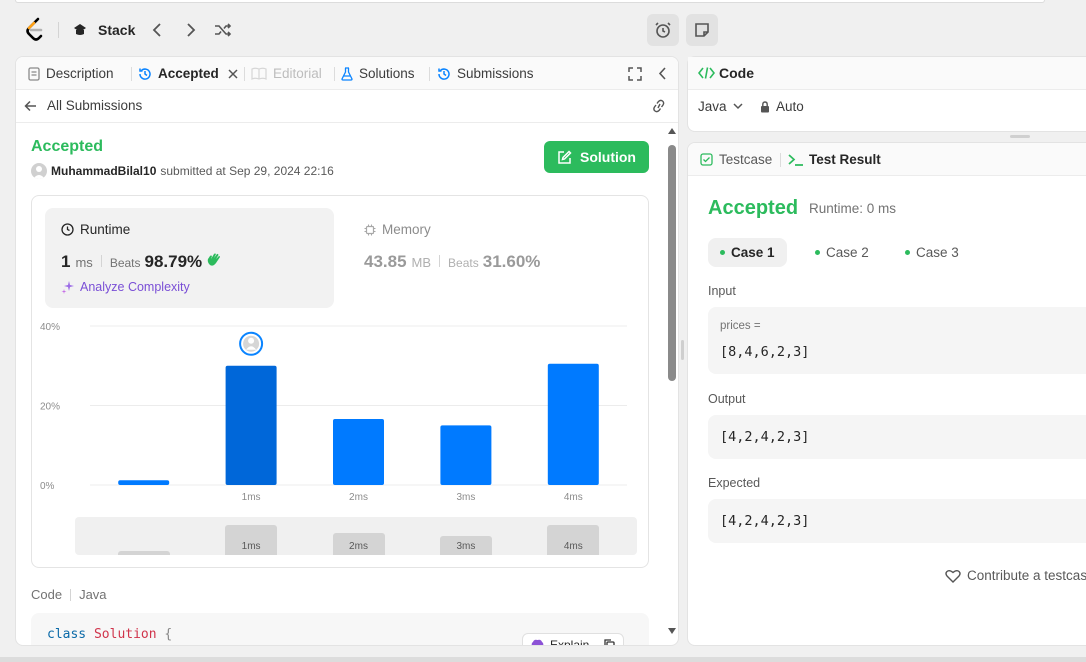  I want to click on arrow-left-icon, so click(30, 105).